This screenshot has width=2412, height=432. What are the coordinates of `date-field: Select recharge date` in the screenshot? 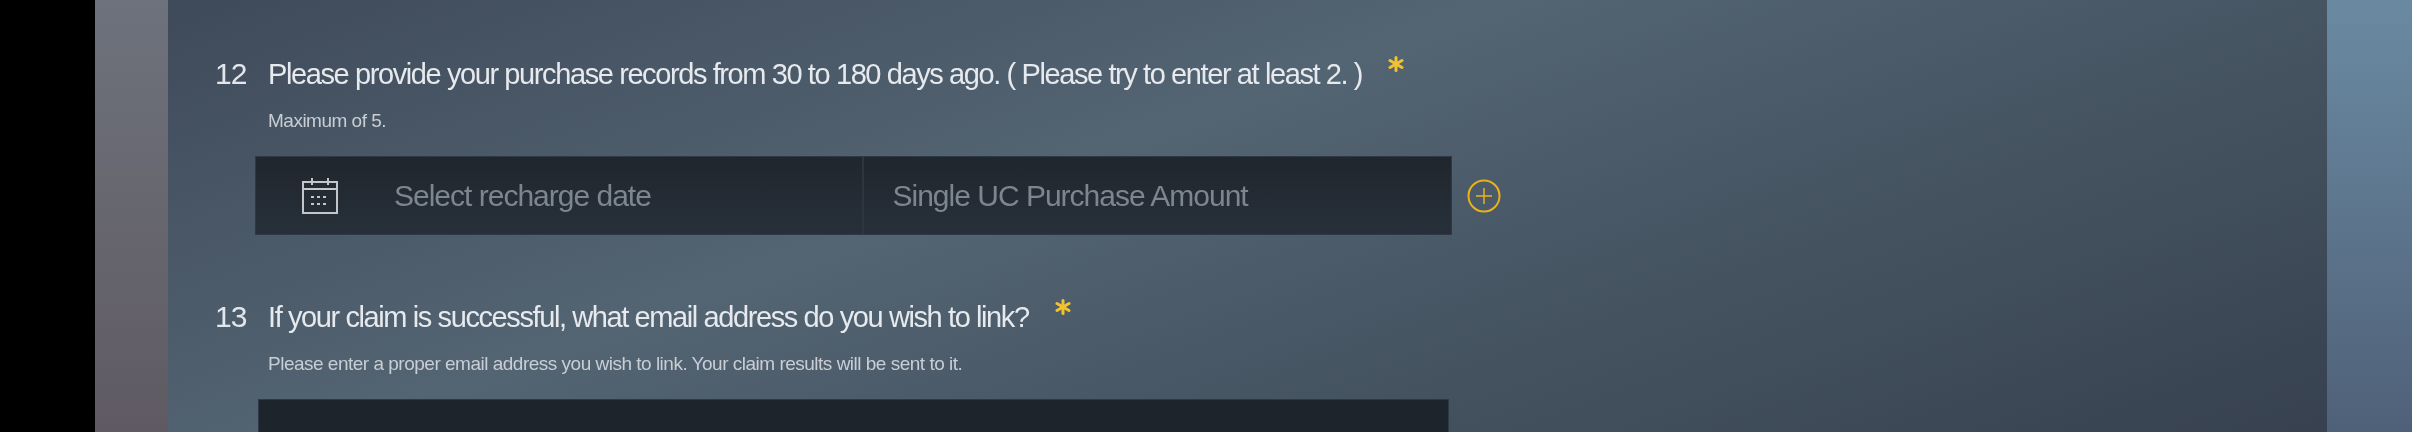 It's located at (602, 195).